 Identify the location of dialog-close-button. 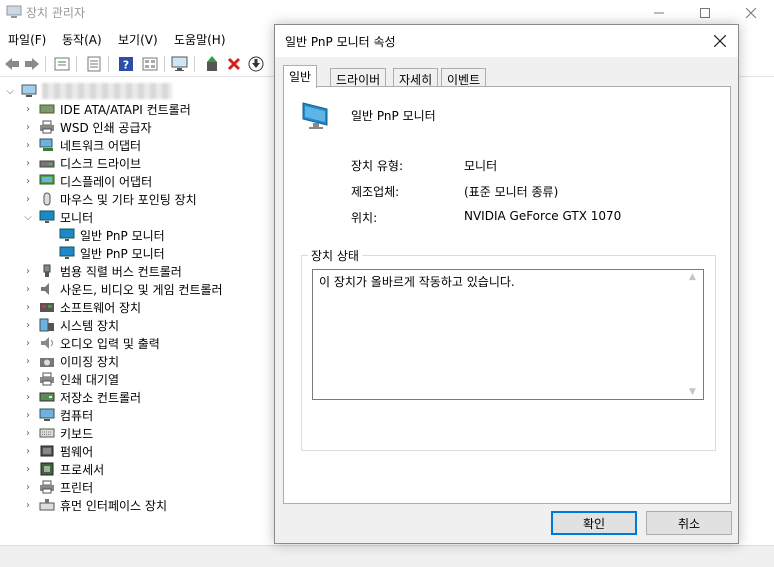
(720, 41).